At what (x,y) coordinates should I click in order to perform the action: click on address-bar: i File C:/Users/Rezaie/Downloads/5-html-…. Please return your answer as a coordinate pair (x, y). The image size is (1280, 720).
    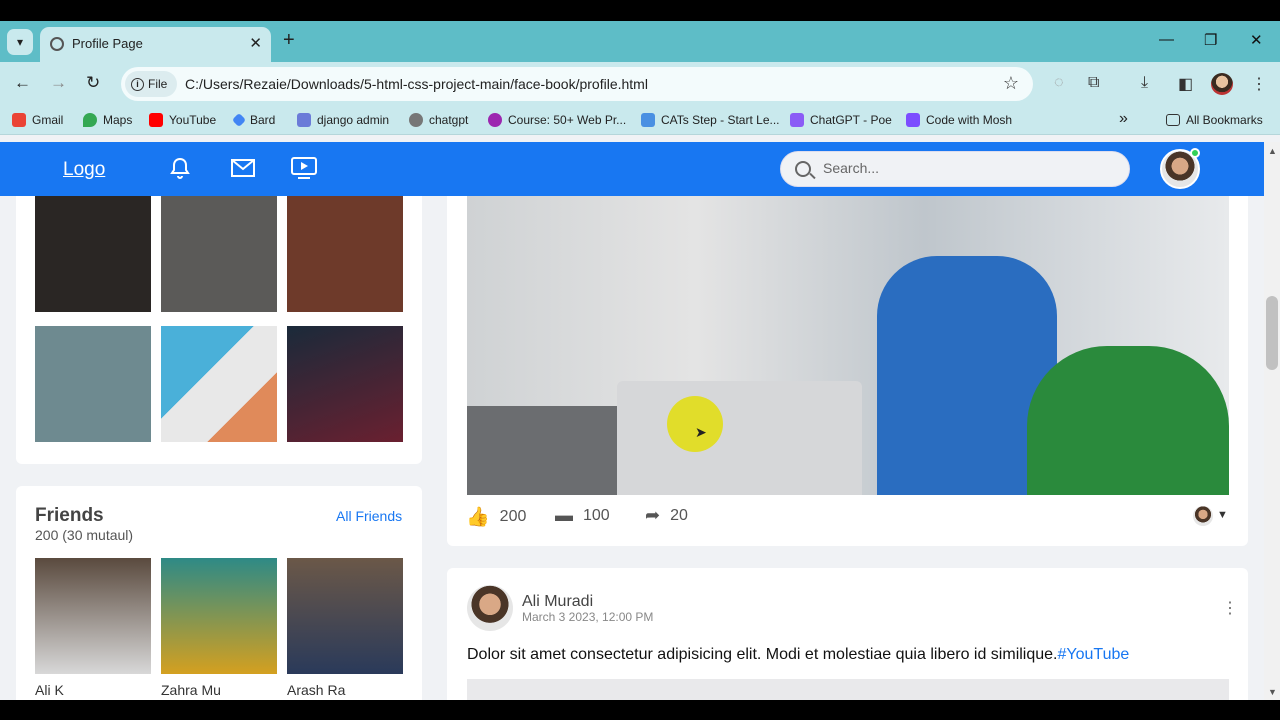
    Looking at the image, I should click on (577, 84).